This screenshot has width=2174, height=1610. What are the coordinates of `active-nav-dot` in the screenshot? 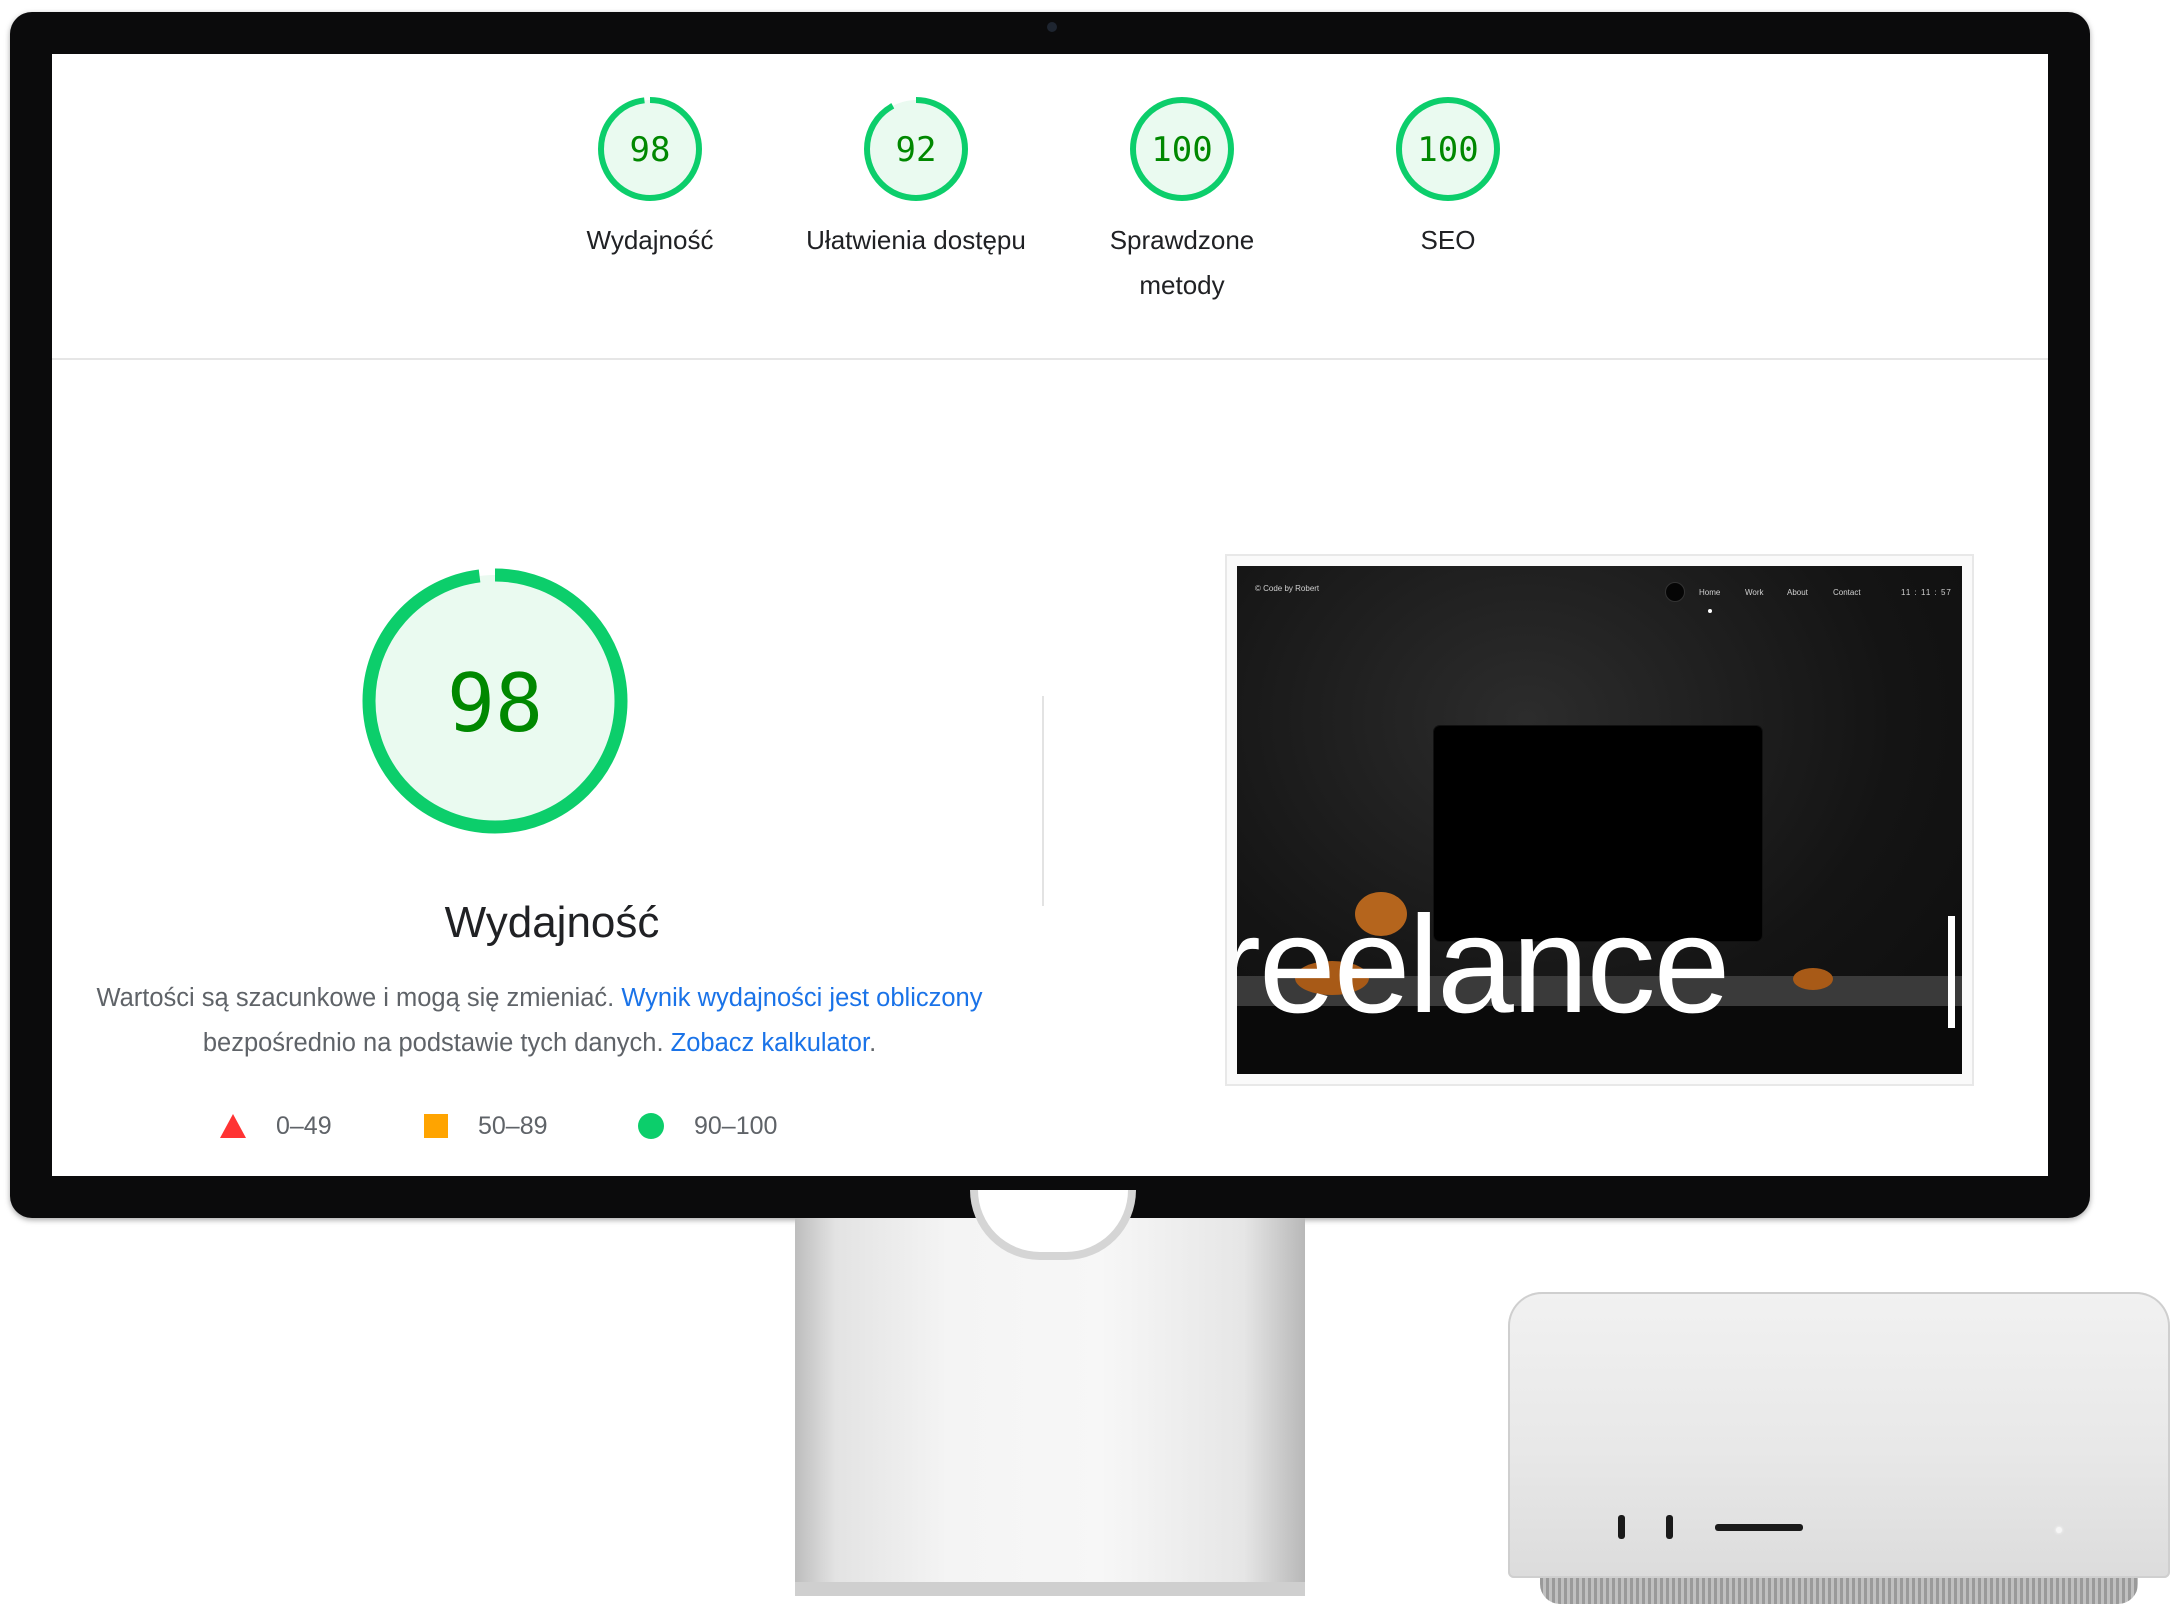 It's located at (1710, 611).